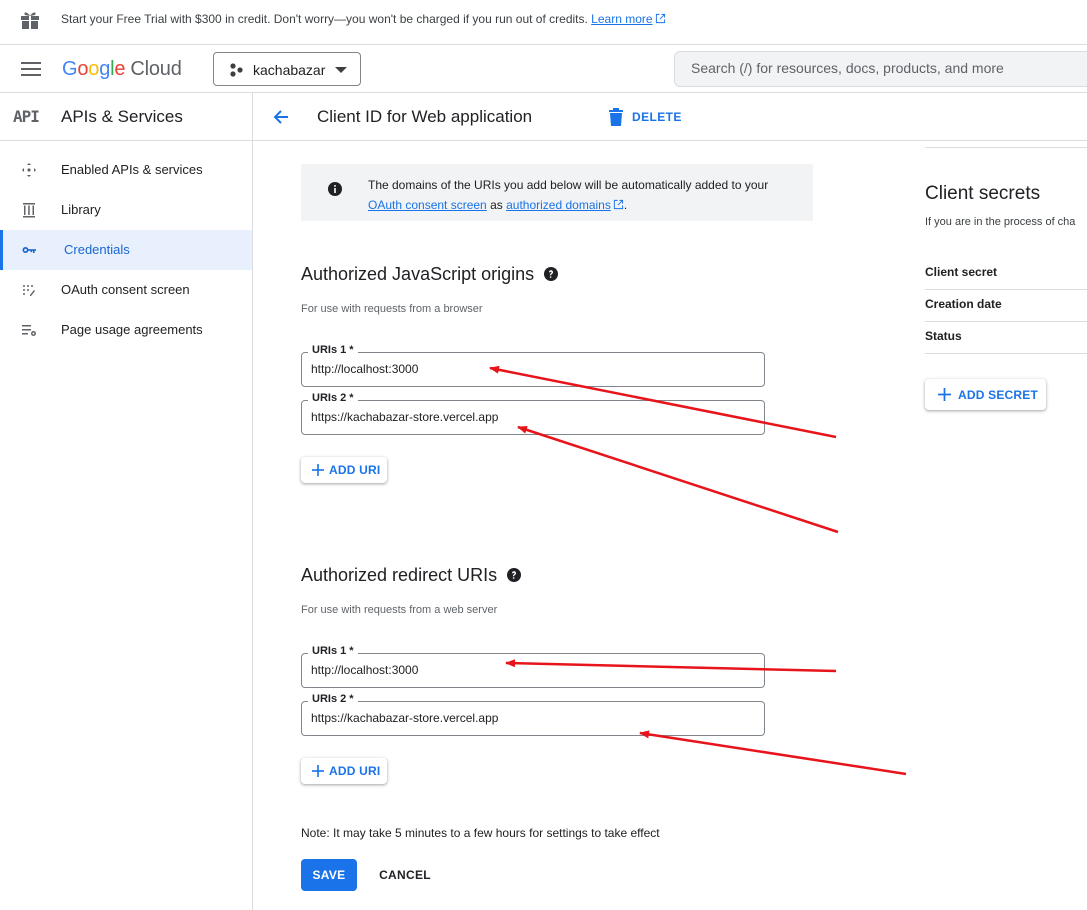  Describe the element at coordinates (531, 670) in the screenshot. I see `redirect-uri-1-input` at that location.